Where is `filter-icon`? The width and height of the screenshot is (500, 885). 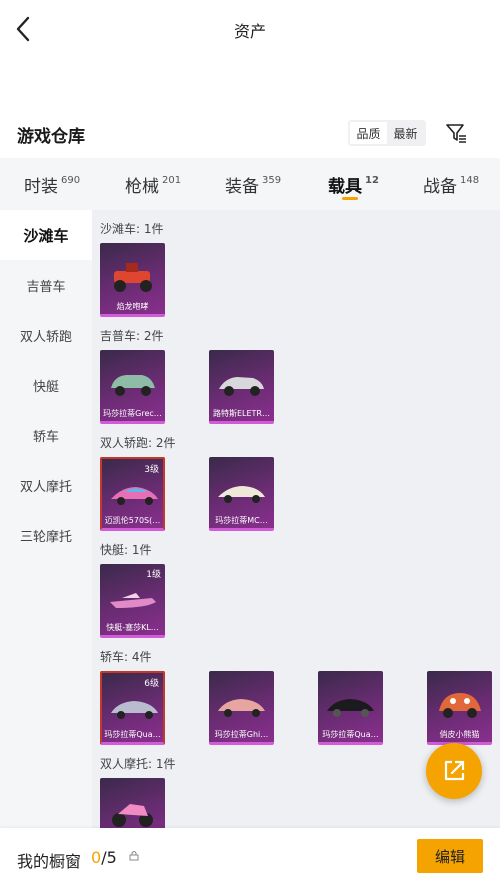
filter-icon is located at coordinates (456, 133).